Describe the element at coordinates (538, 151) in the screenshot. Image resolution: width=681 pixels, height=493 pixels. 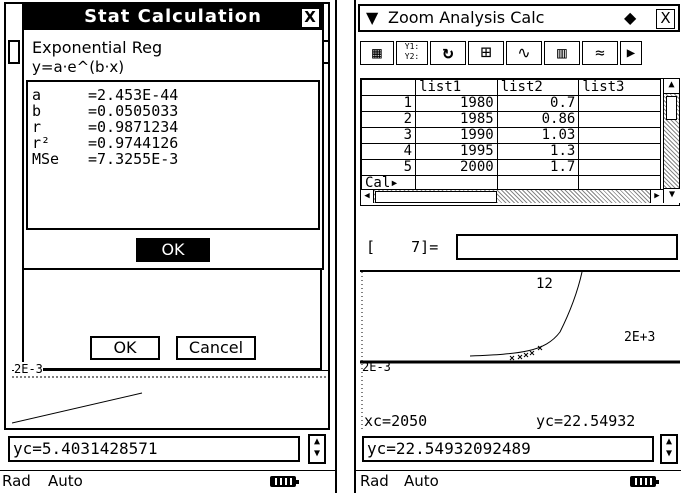
I see `list-cell: 1.3` at that location.